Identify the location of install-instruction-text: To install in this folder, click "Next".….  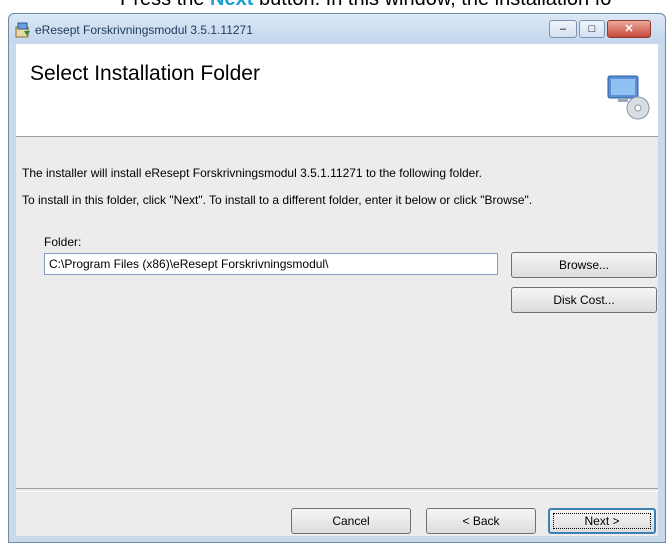
(277, 200).